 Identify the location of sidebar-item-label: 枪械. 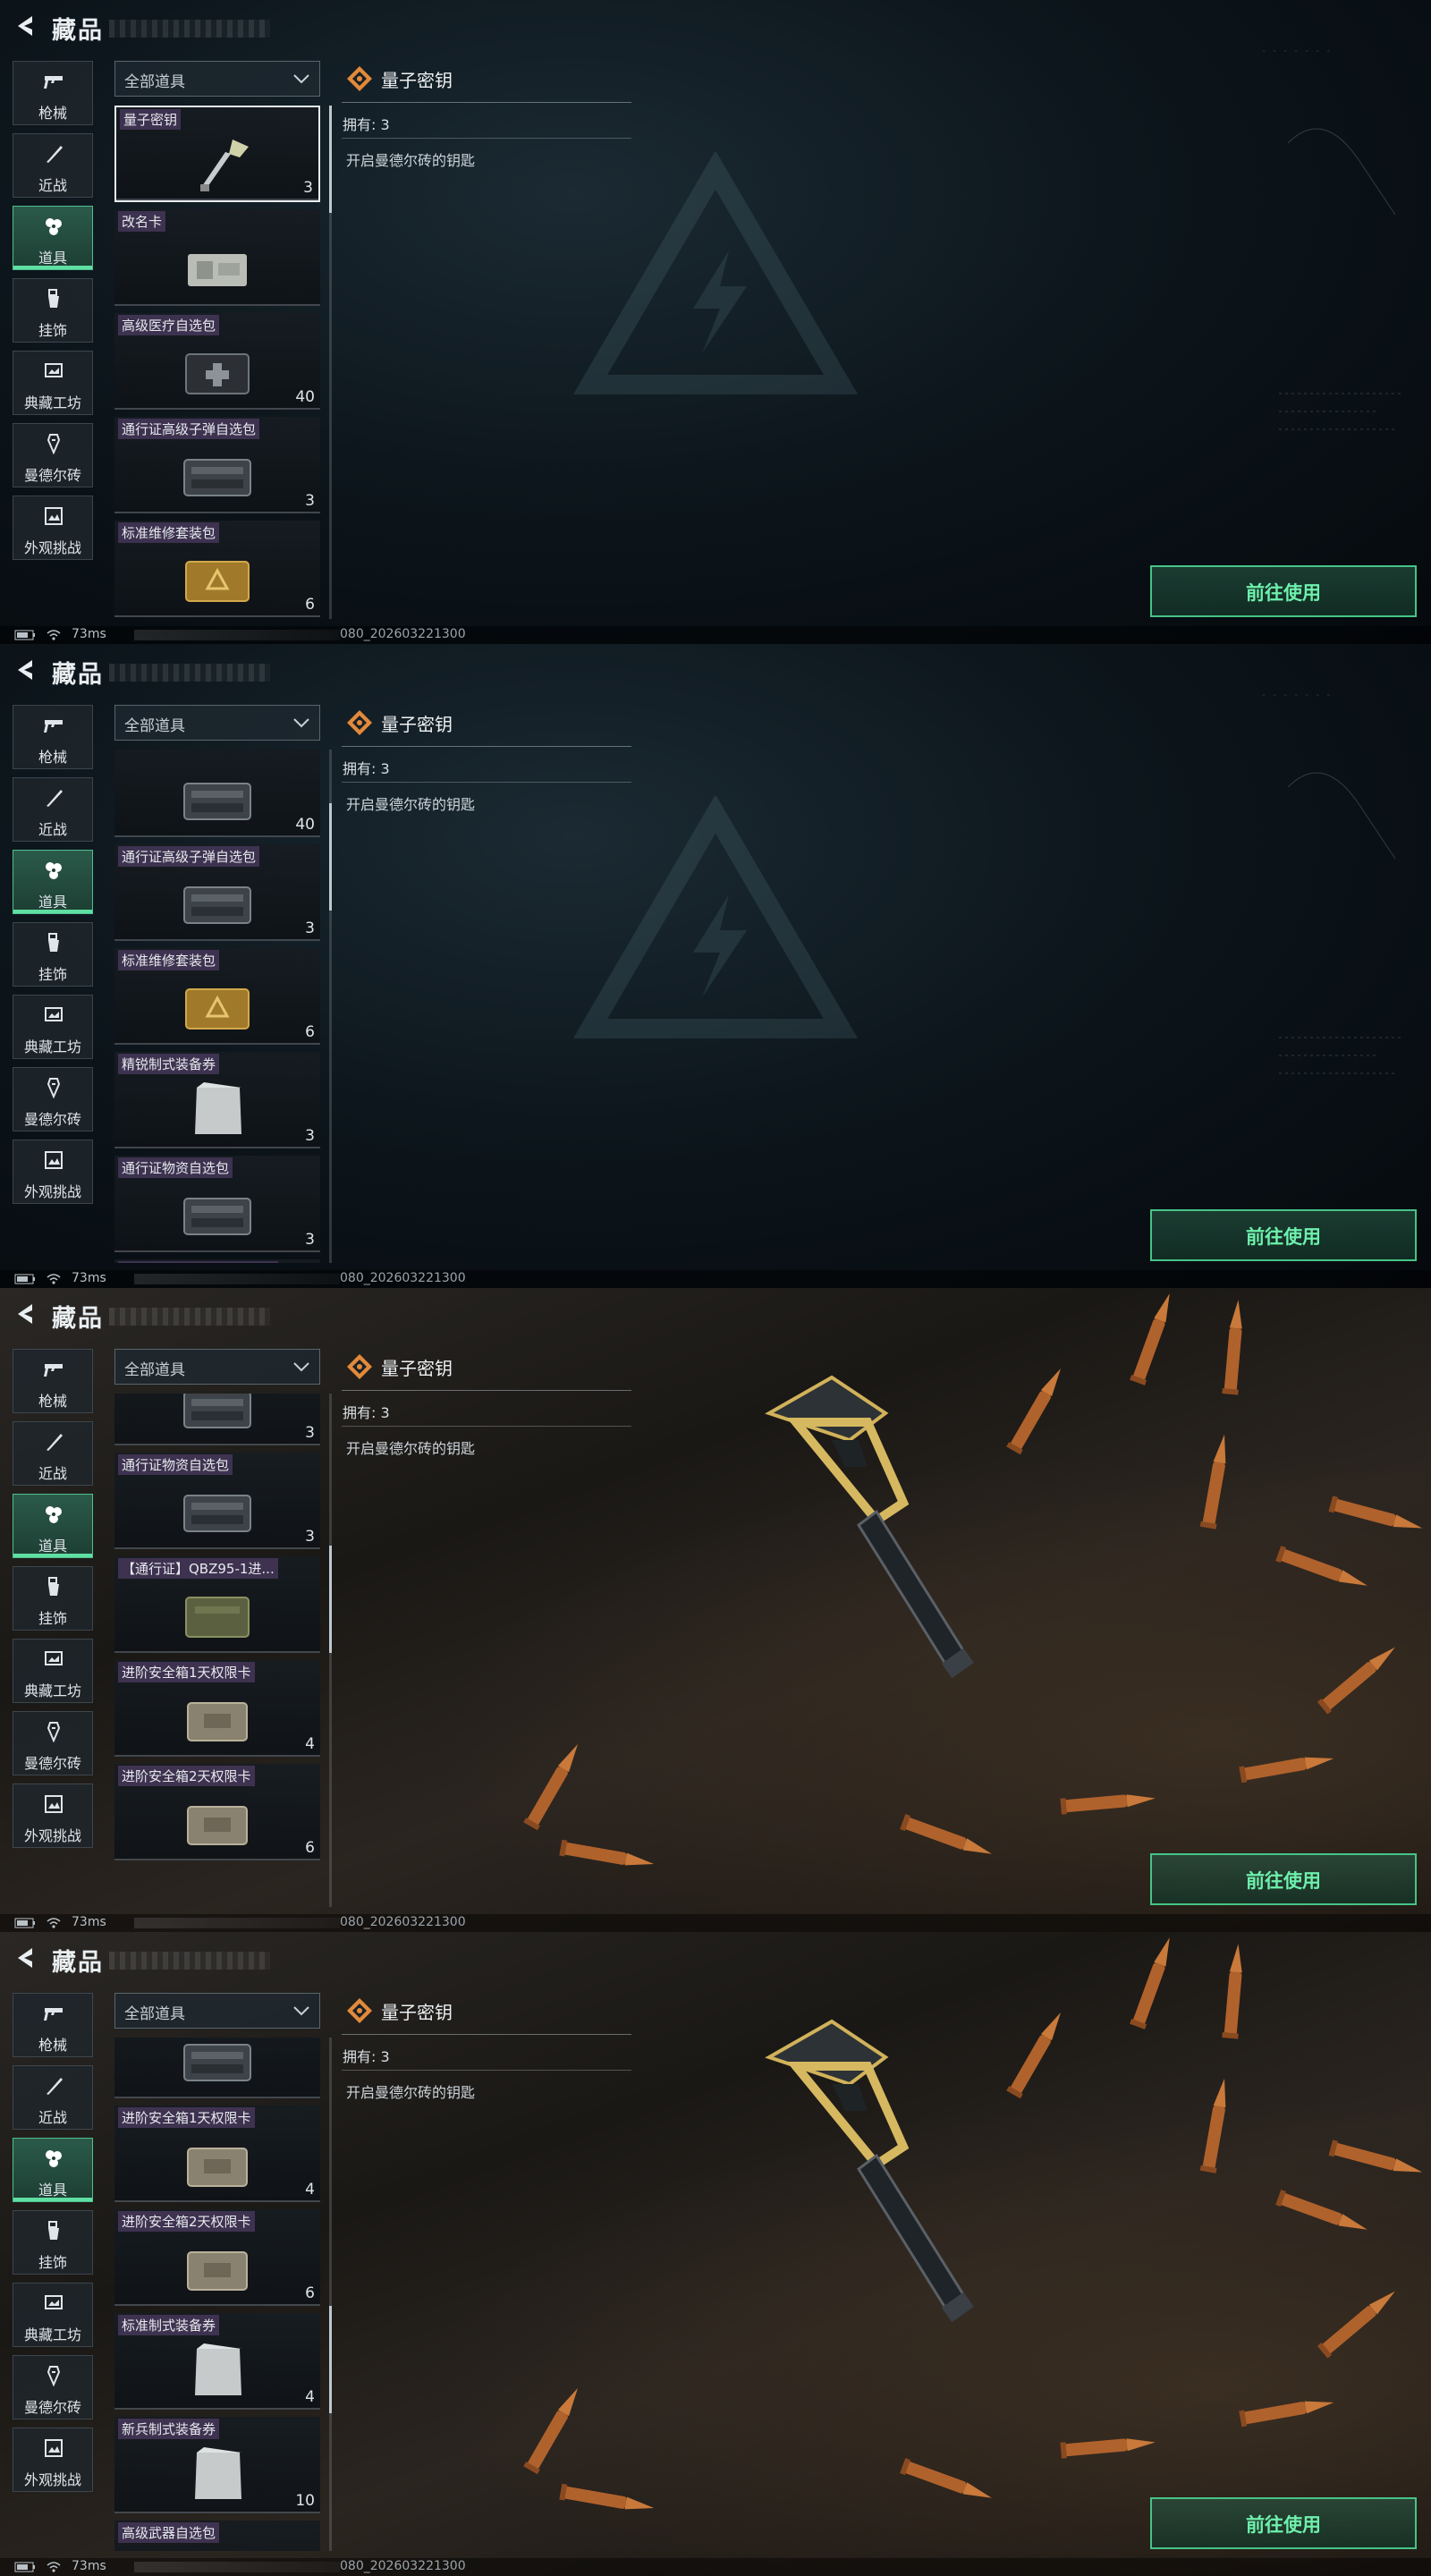
(53, 1401).